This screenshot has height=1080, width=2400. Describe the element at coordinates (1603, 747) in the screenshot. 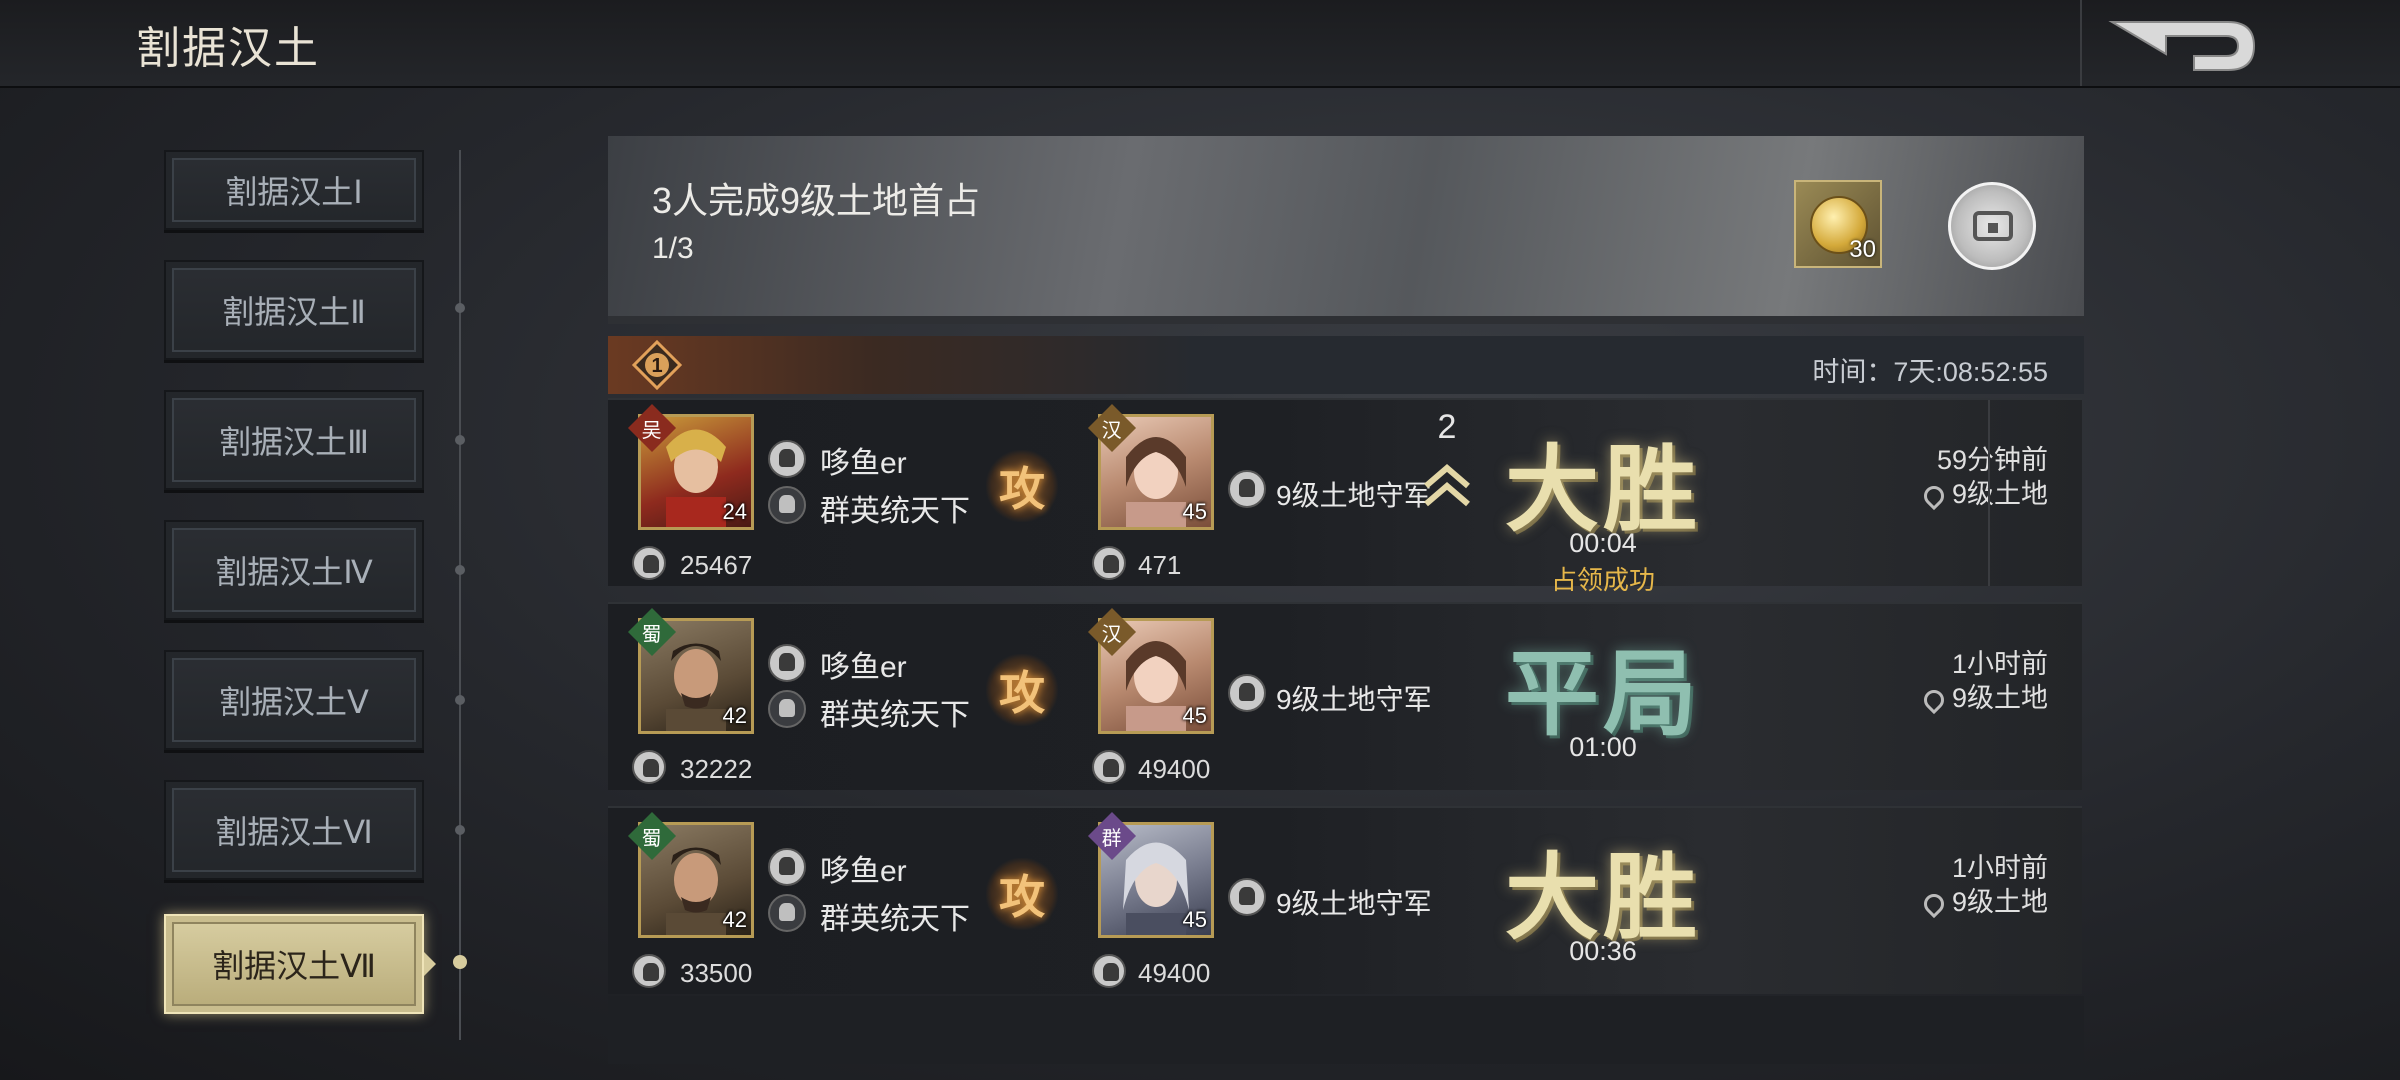

I see `battle-duration: 01:00` at that location.